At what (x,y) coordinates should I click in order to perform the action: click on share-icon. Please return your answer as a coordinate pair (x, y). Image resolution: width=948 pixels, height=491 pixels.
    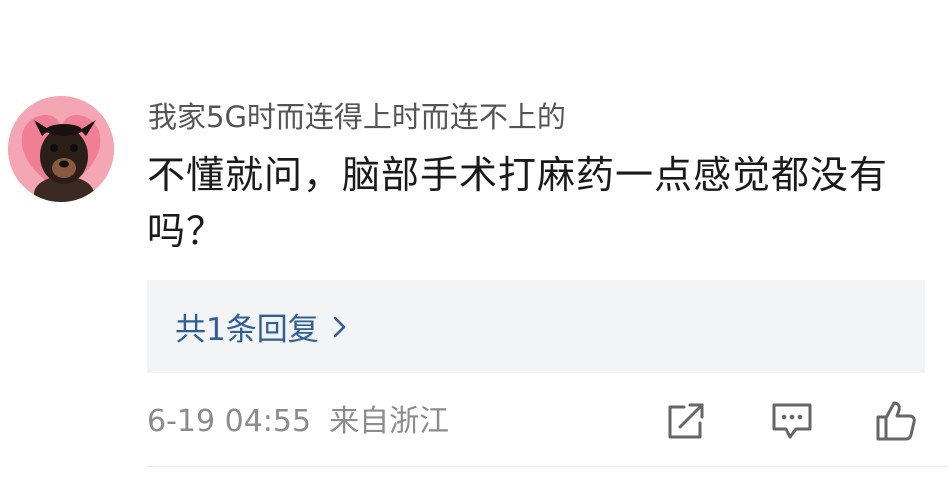
    Looking at the image, I should click on (686, 421).